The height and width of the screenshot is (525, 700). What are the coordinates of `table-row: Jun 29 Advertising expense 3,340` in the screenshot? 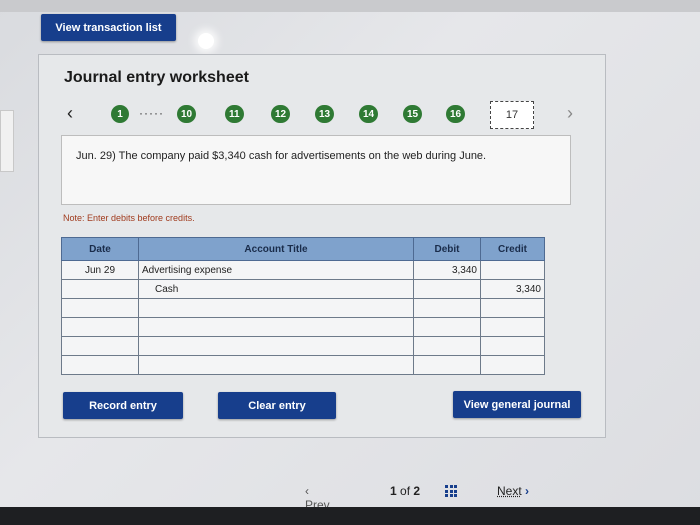 It's located at (303, 270).